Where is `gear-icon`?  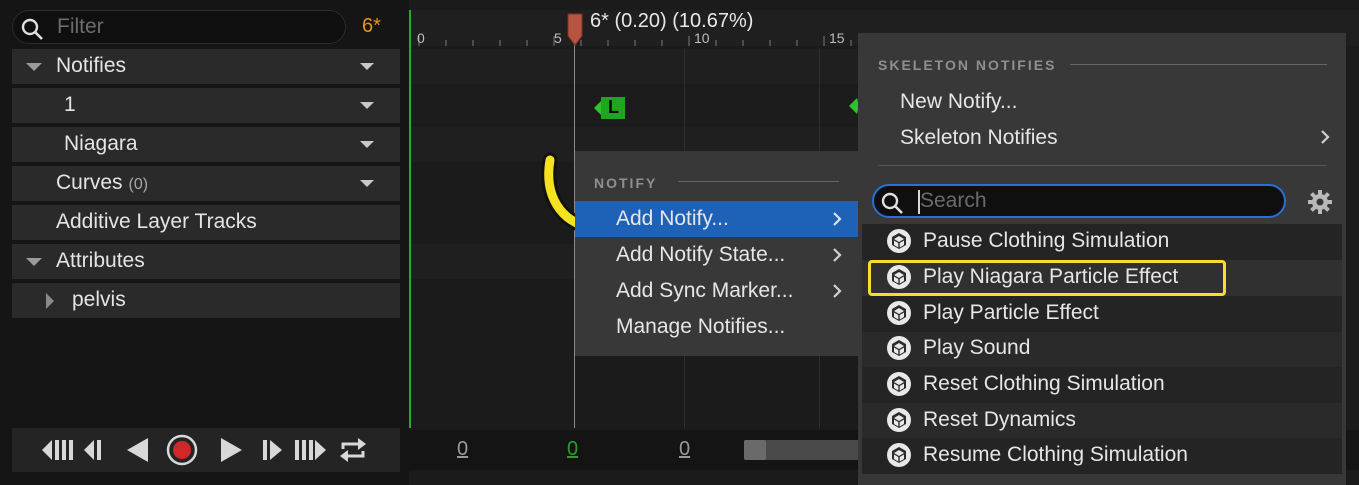
gear-icon is located at coordinates (1320, 202).